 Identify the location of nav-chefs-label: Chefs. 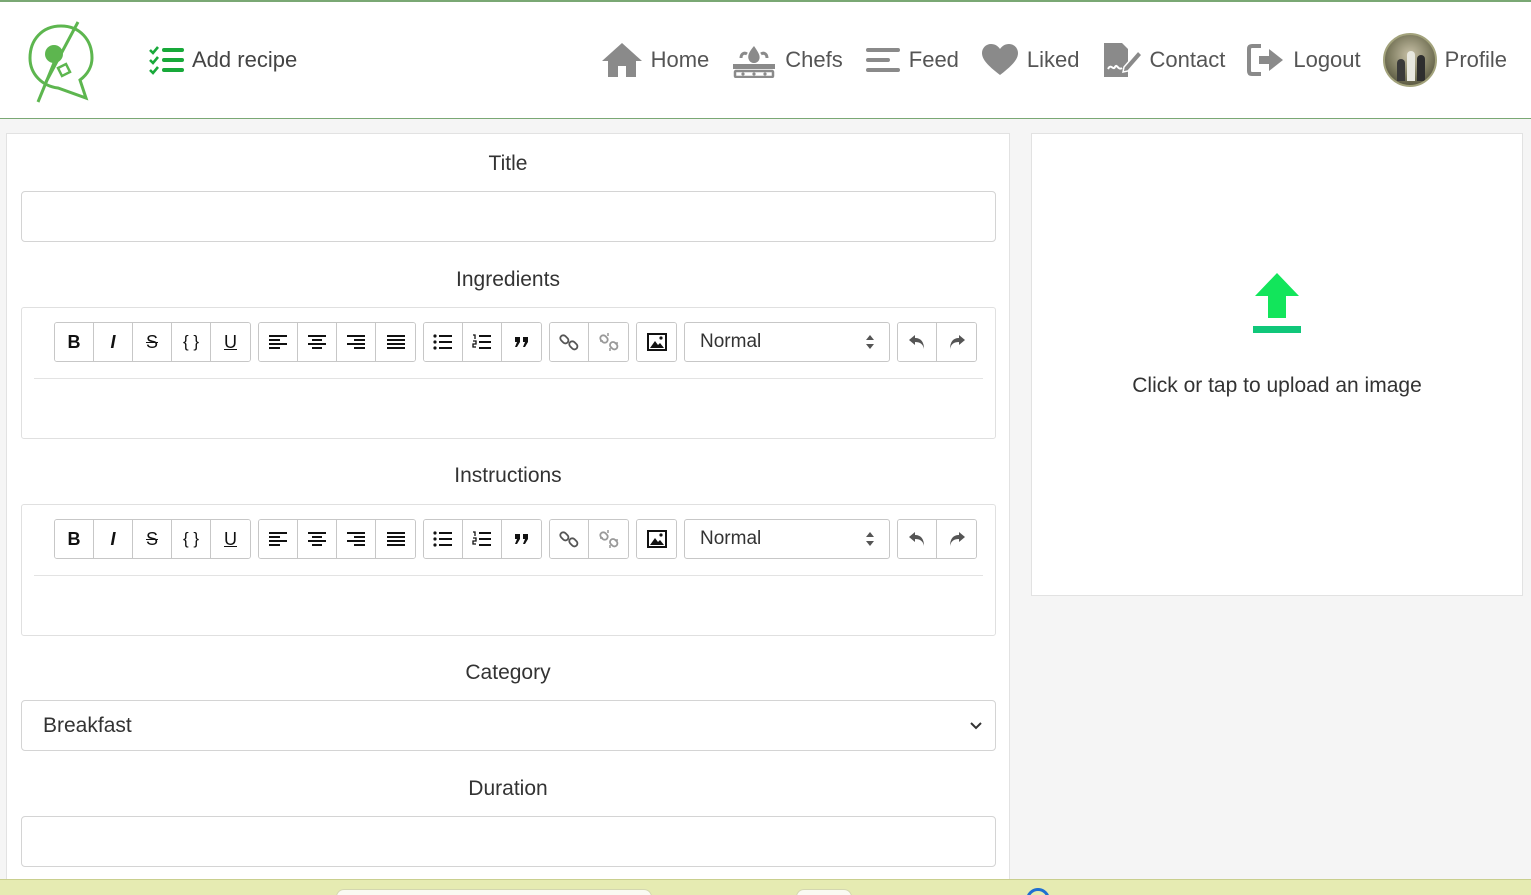
(814, 59).